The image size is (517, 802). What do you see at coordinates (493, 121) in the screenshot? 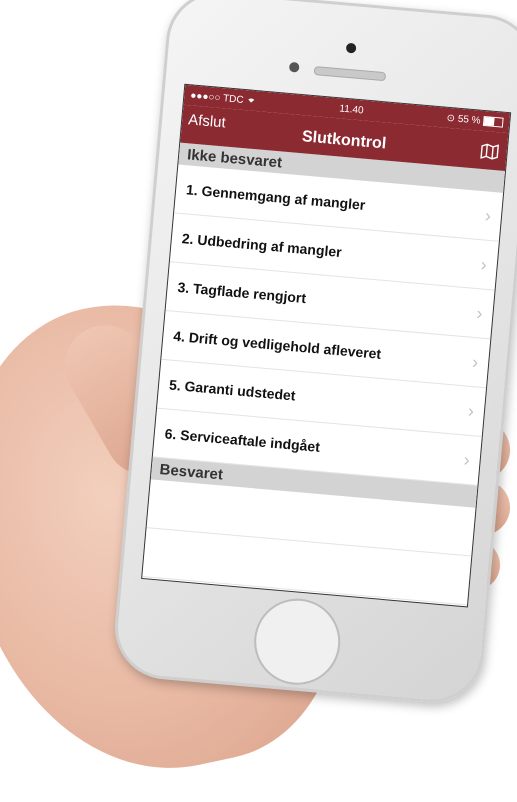
I see `battery-icon` at bounding box center [493, 121].